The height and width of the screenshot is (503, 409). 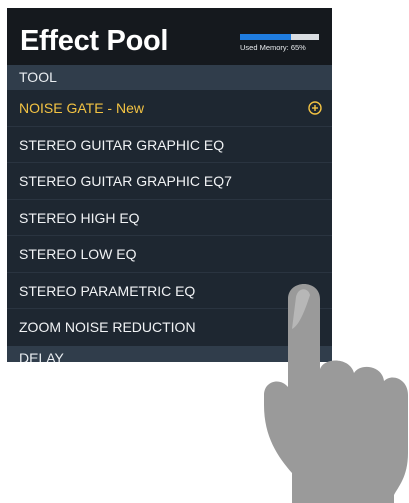 I want to click on list-item-label: STEREO HIGH EQ, so click(x=79, y=217).